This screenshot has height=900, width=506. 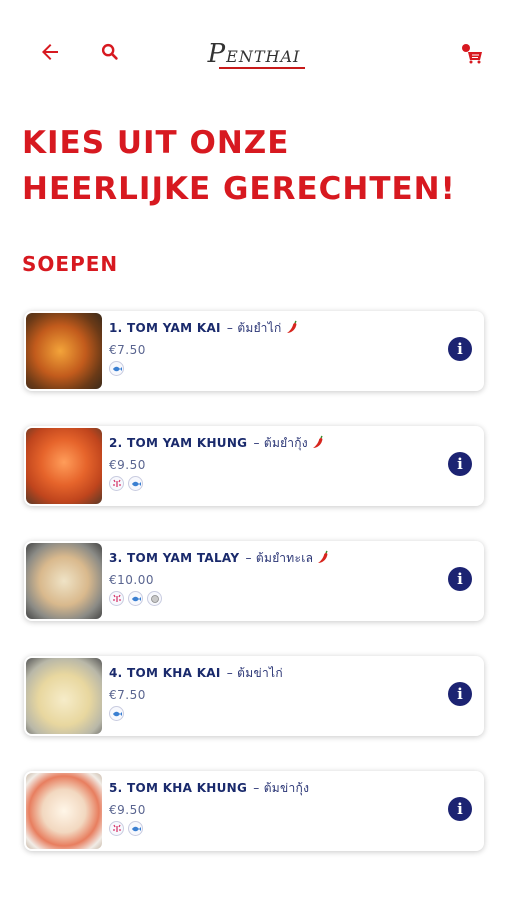 I want to click on menu-item-card: 5. Tom Kha Khung – ต้มข่ากุ้ง €9.50 i, so click(x=254, y=811).